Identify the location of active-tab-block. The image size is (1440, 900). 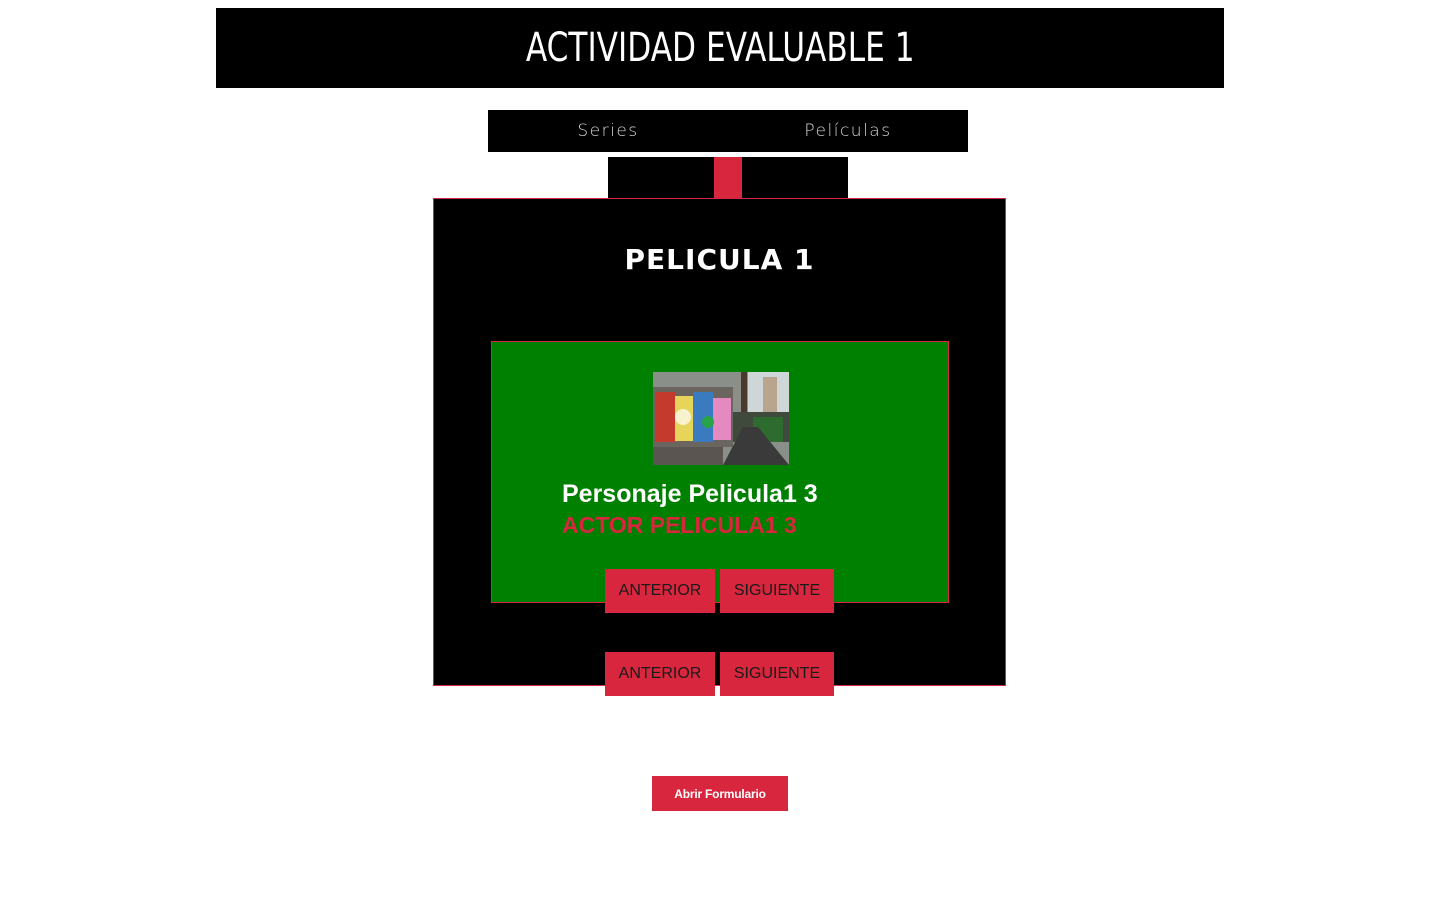
(728, 179).